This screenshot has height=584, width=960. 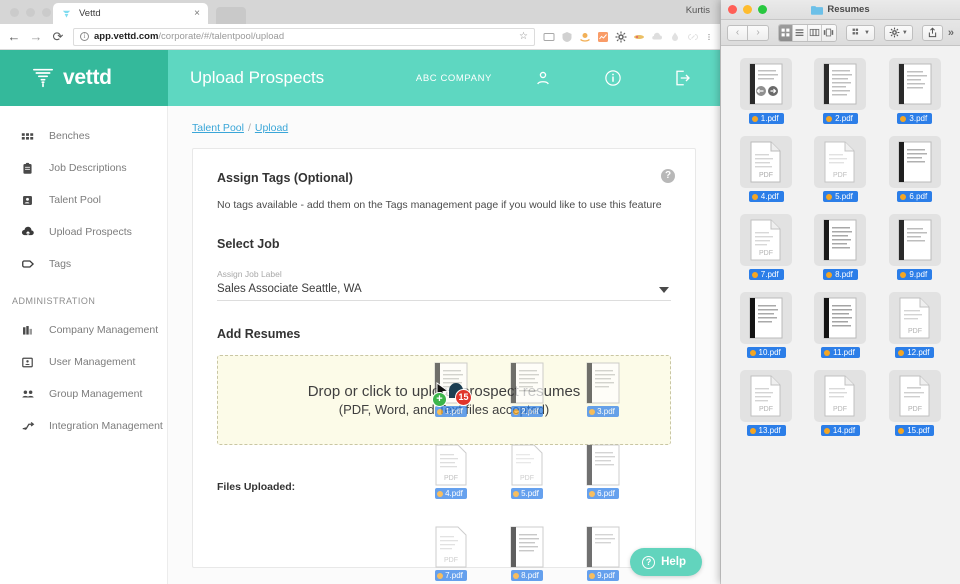 I want to click on logout-icon, so click(x=683, y=78).